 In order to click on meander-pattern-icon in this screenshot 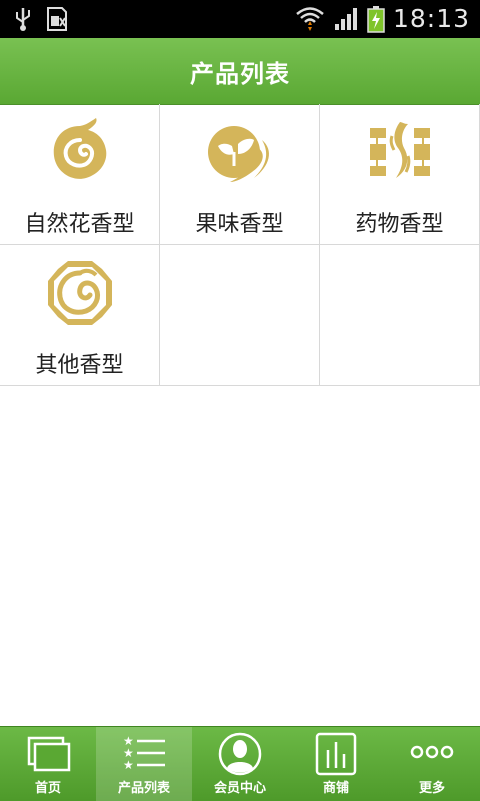, I will do `click(400, 150)`.